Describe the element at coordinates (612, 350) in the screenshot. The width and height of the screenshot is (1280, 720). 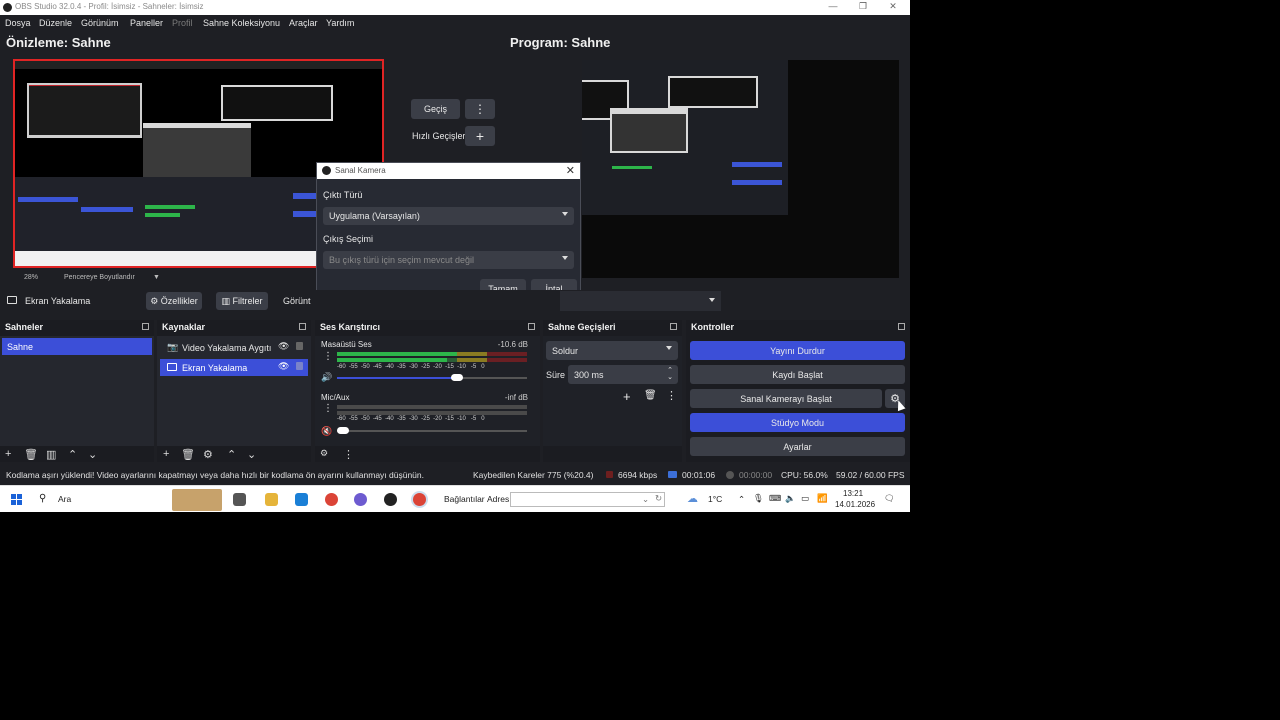
I see `transition-select: Soldur` at that location.